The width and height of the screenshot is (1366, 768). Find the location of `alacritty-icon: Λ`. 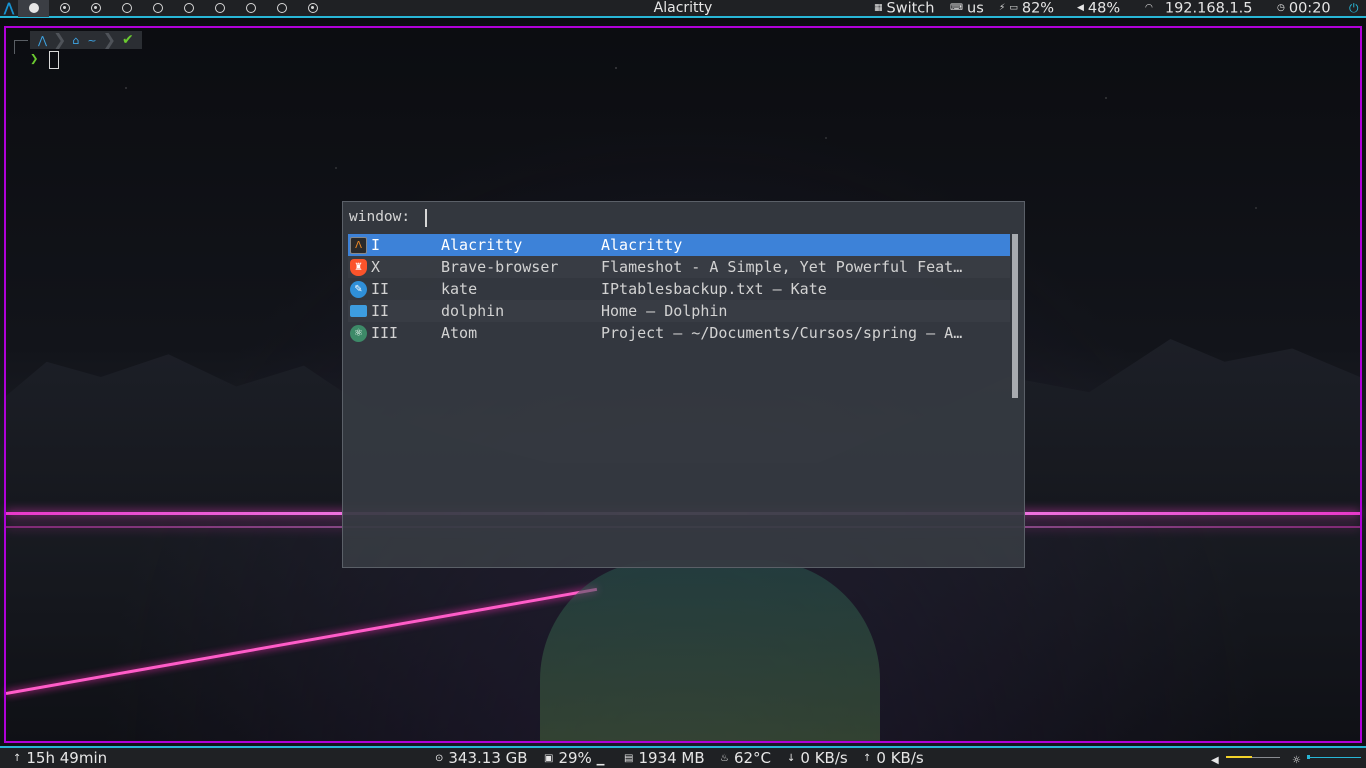

alacritty-icon: Λ is located at coordinates (358, 245).